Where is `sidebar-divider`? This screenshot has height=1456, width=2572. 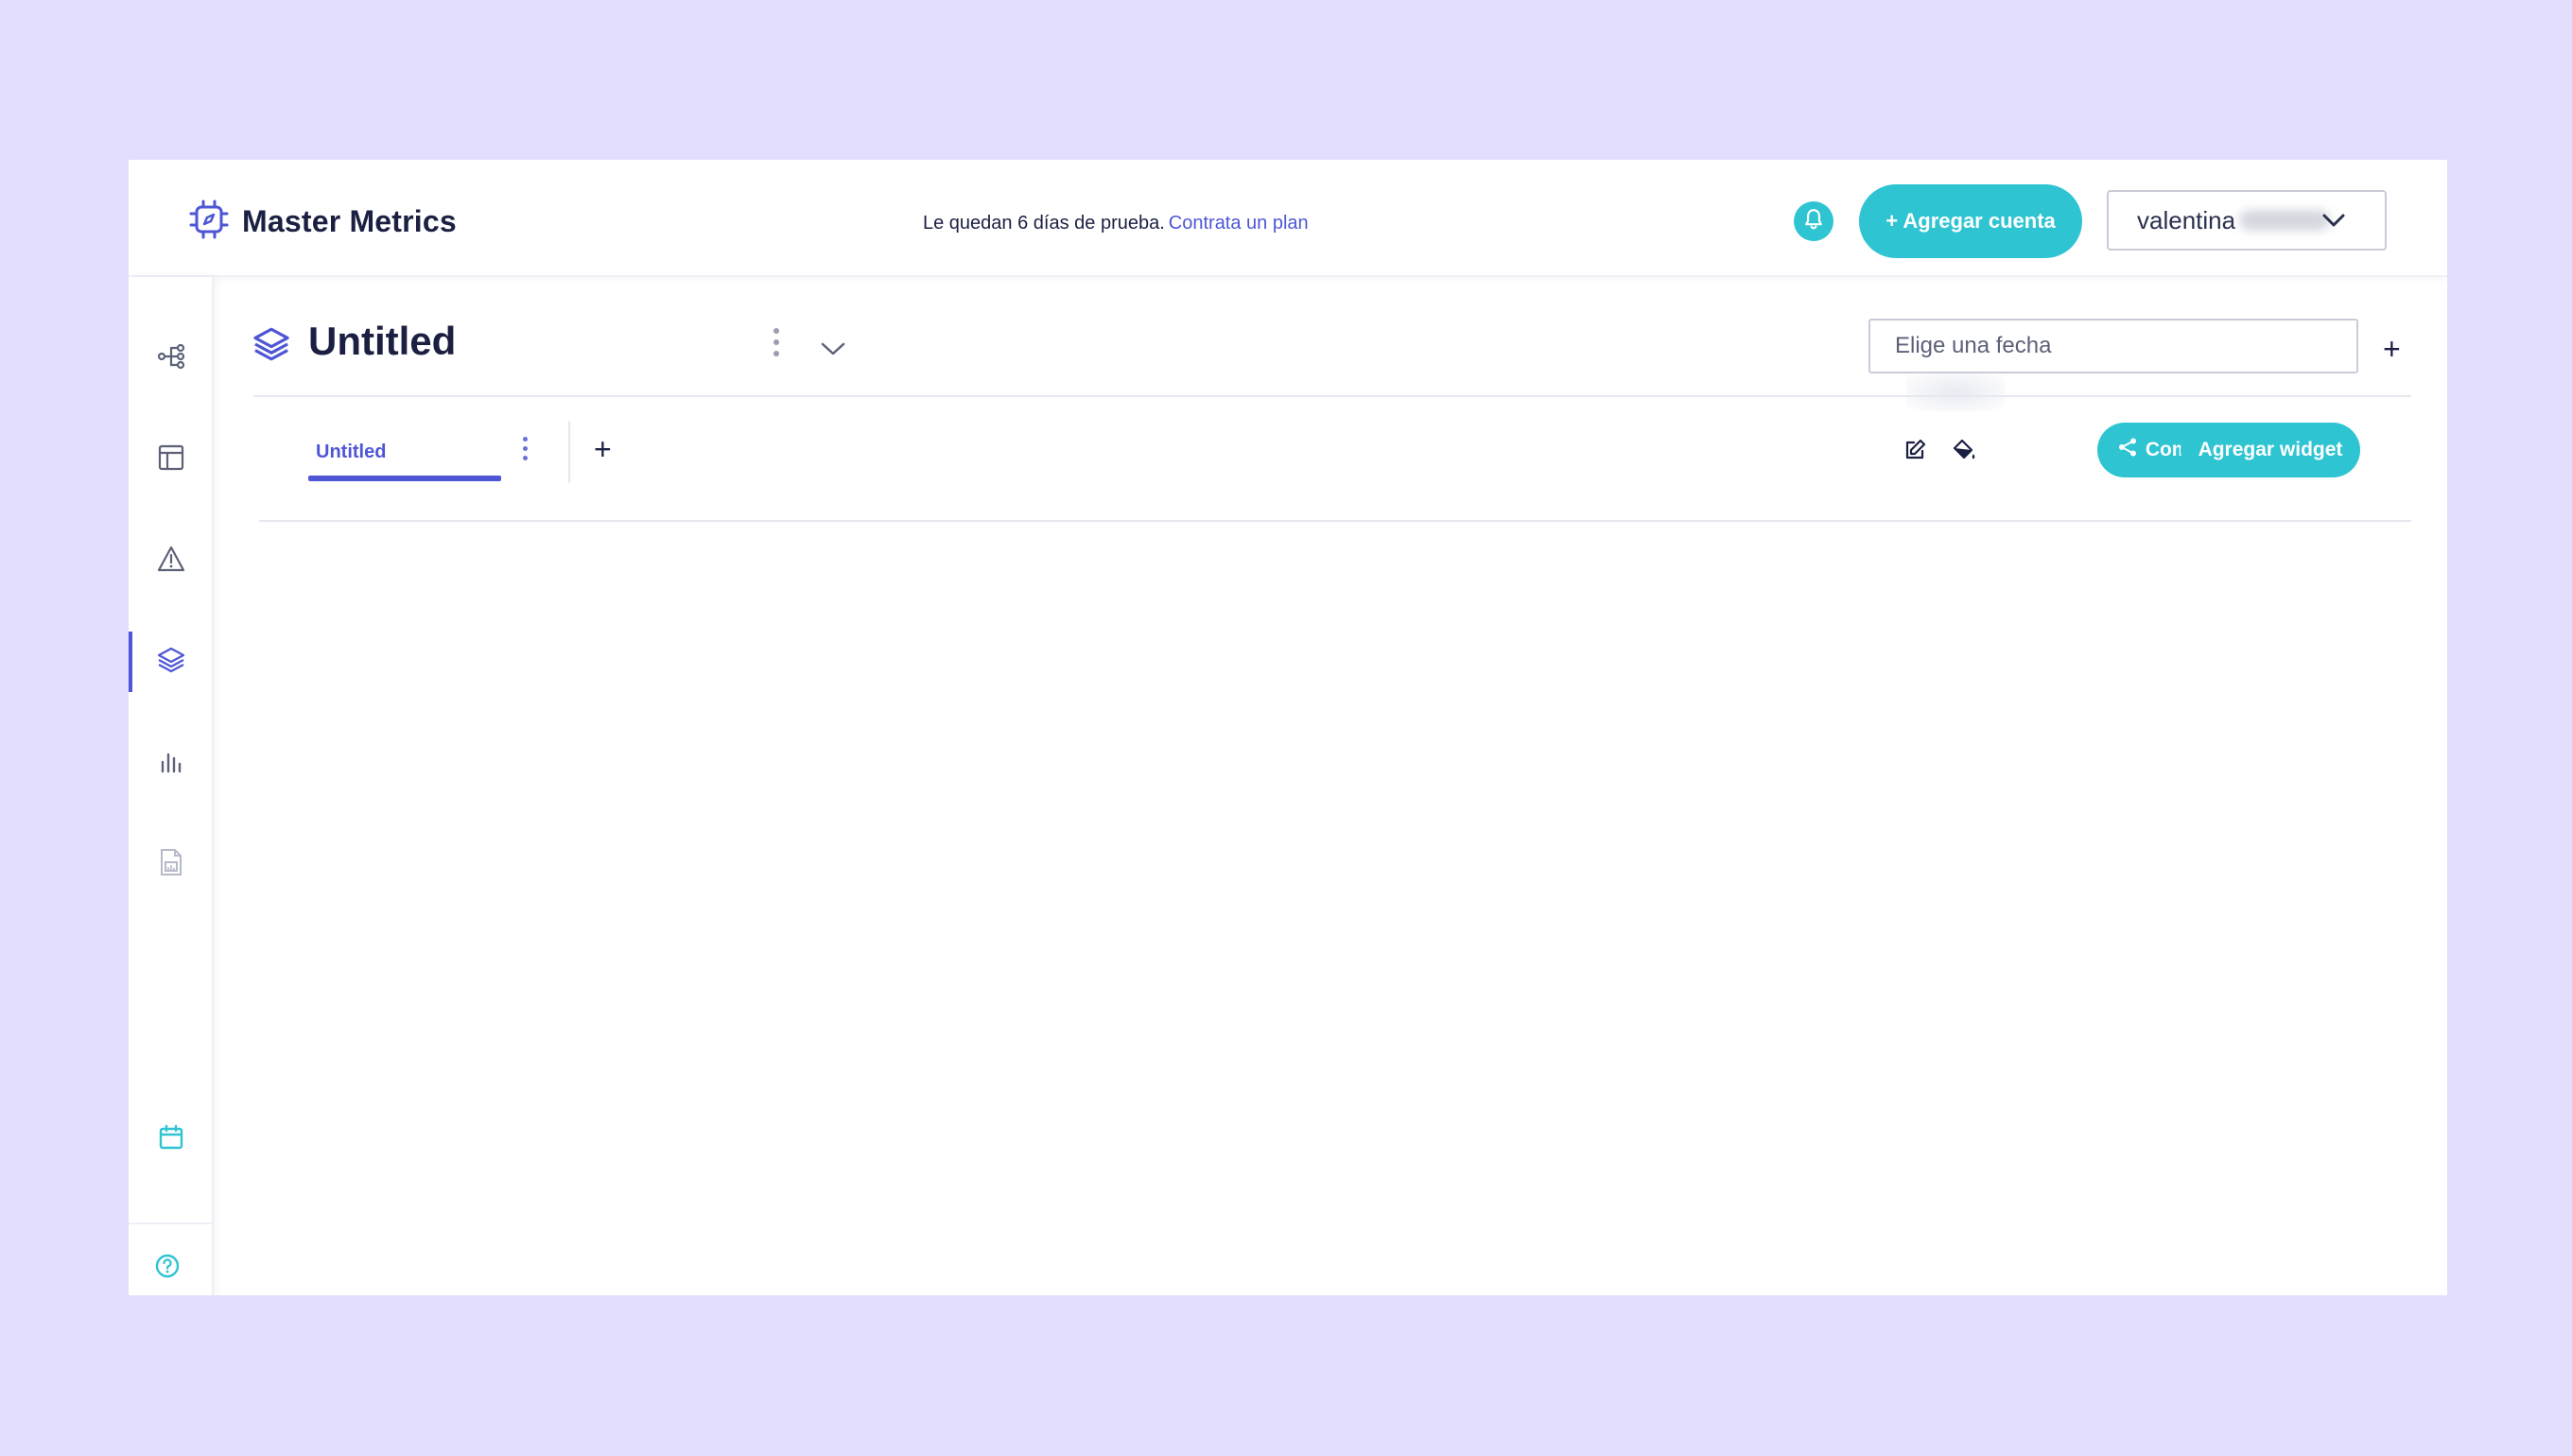
sidebar-divider is located at coordinates (171, 1223).